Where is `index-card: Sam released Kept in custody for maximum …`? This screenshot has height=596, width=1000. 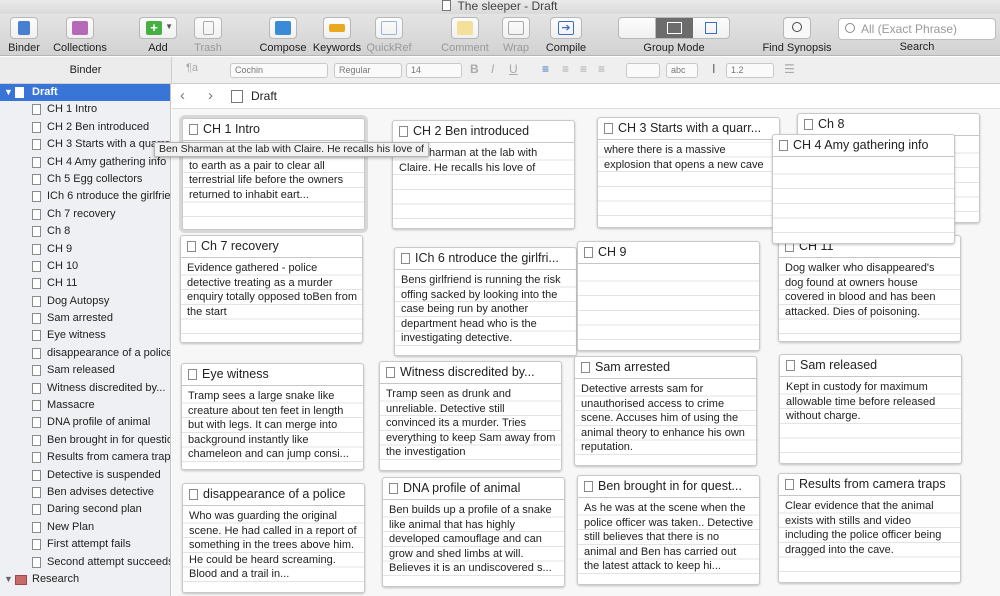
index-card: Sam released Kept in custody for maximum … is located at coordinates (870, 409).